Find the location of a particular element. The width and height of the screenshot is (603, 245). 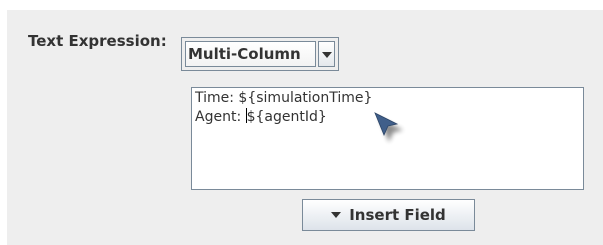

expression-agent-prefix: Agent: is located at coordinates (220, 117).